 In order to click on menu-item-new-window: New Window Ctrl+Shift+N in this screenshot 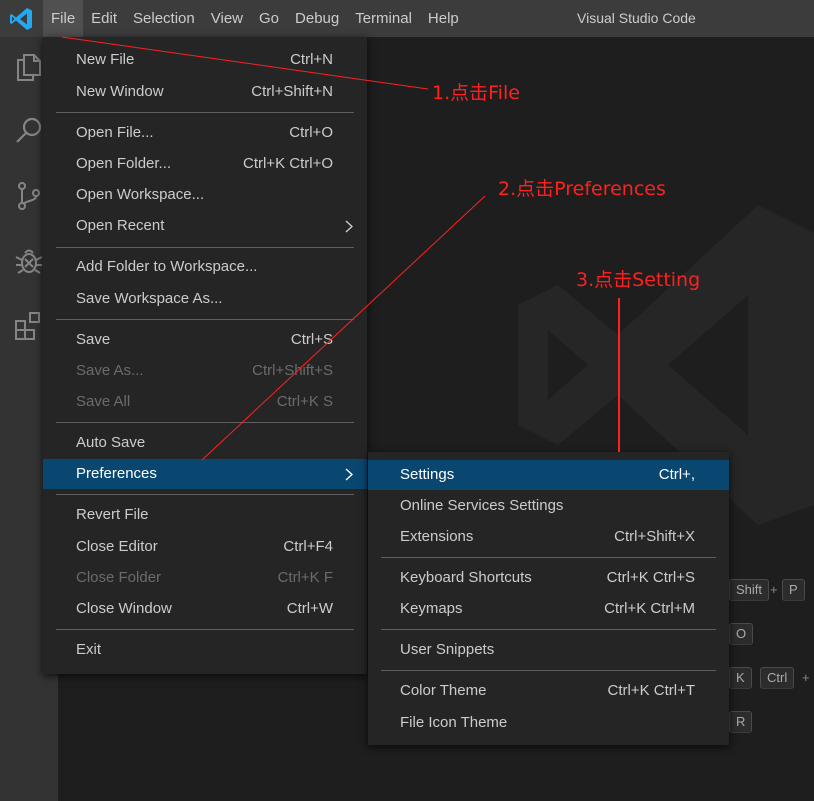, I will do `click(205, 92)`.